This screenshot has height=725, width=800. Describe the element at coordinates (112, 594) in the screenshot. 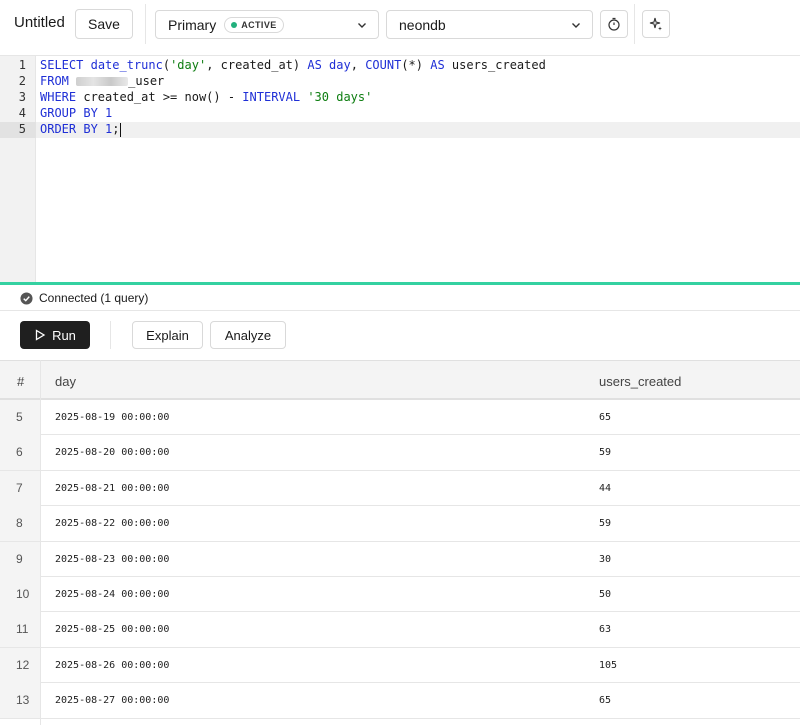

I see `cell-day: 2025-08-24 00:00:00` at that location.